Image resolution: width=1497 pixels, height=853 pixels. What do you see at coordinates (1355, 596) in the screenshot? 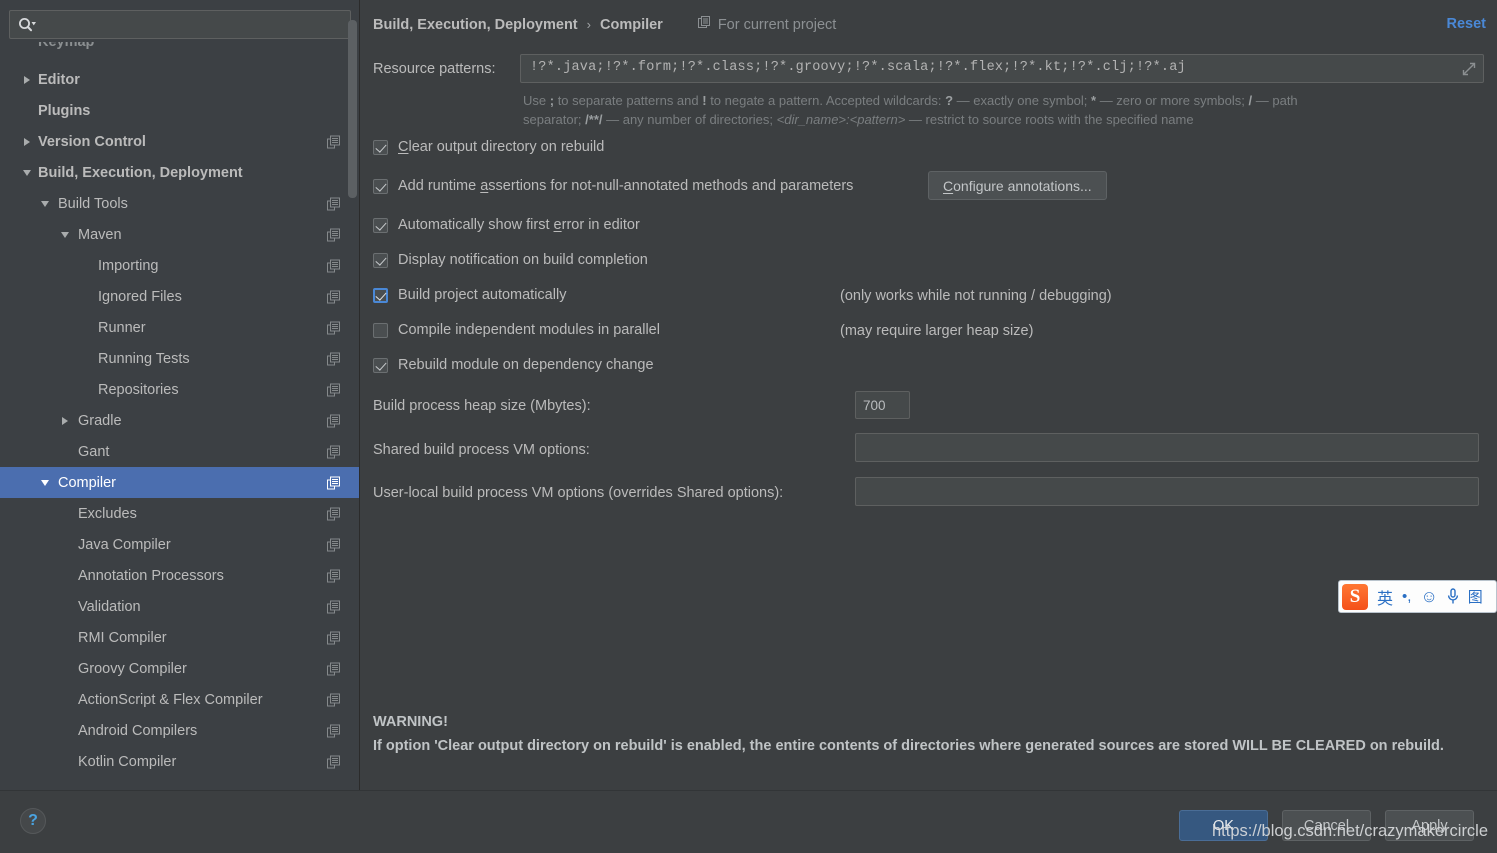
I see `sogou-logo-icon: S` at bounding box center [1355, 596].